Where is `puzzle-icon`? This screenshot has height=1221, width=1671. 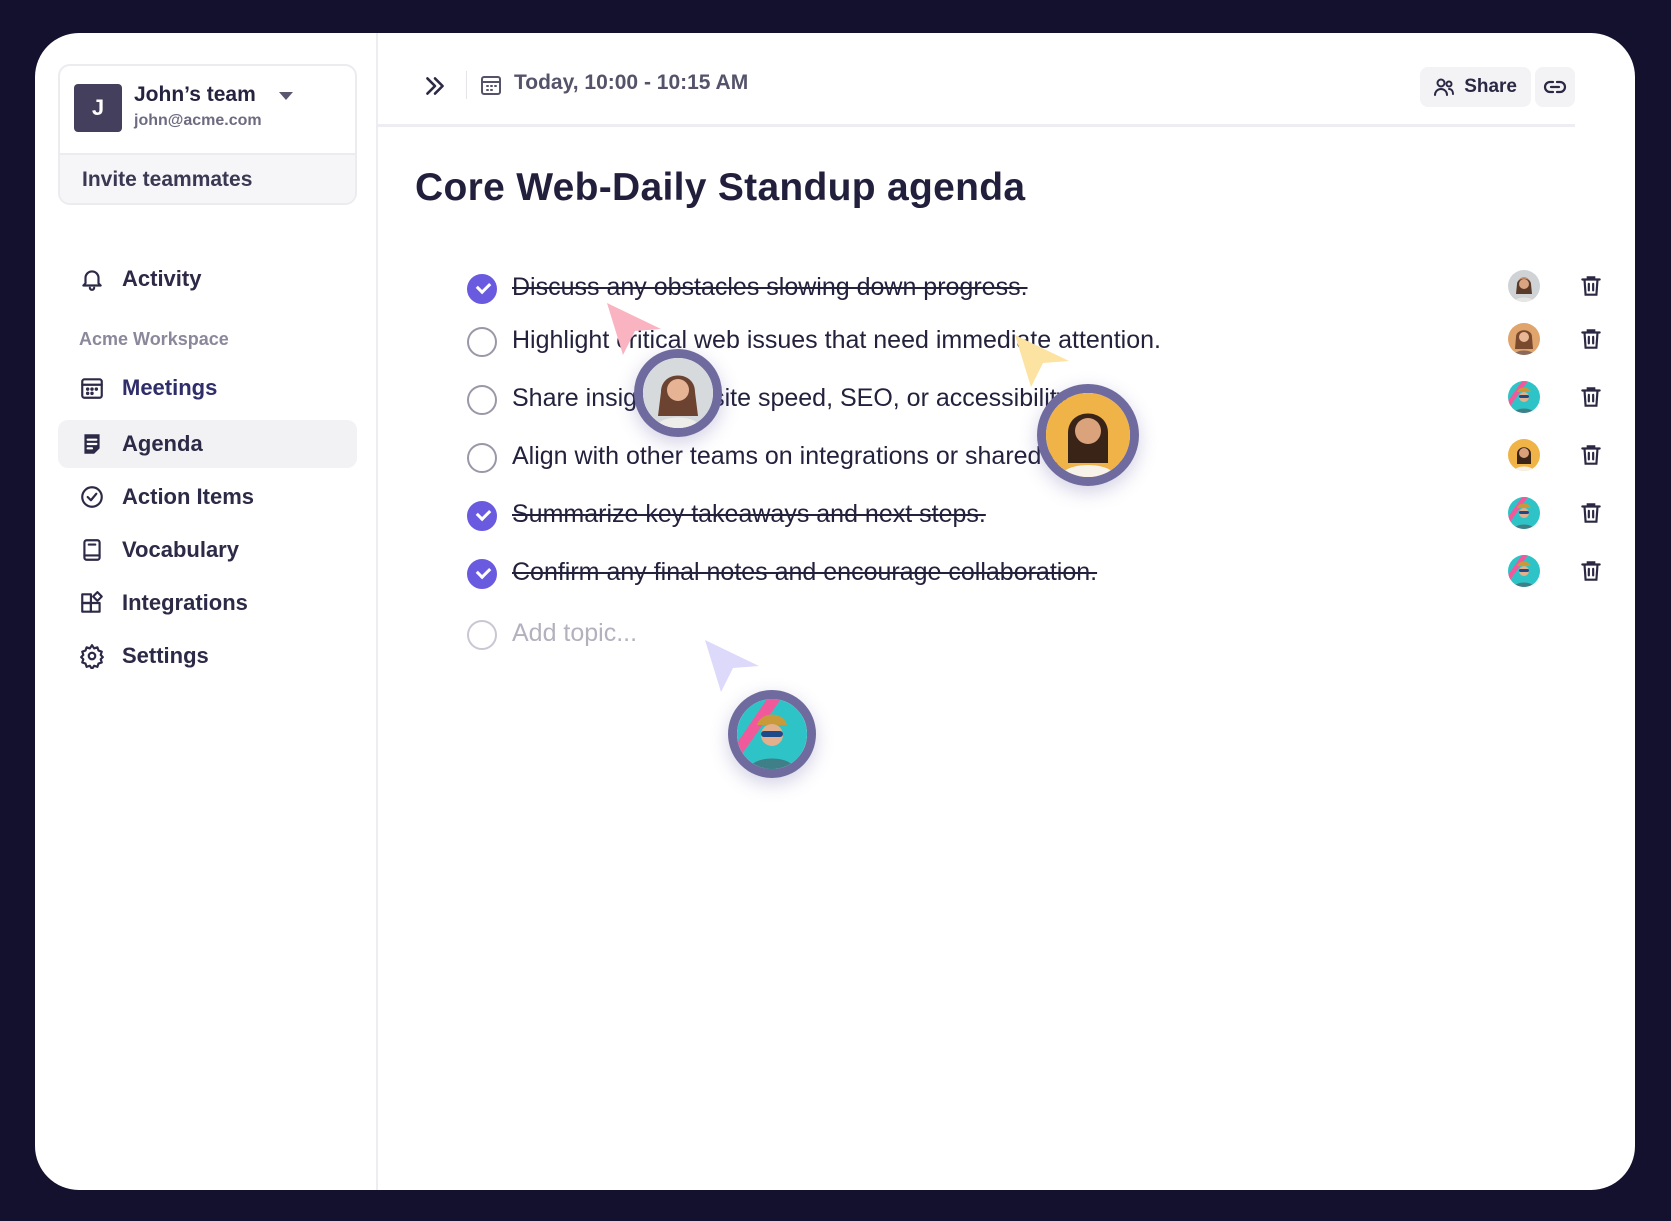 puzzle-icon is located at coordinates (92, 603).